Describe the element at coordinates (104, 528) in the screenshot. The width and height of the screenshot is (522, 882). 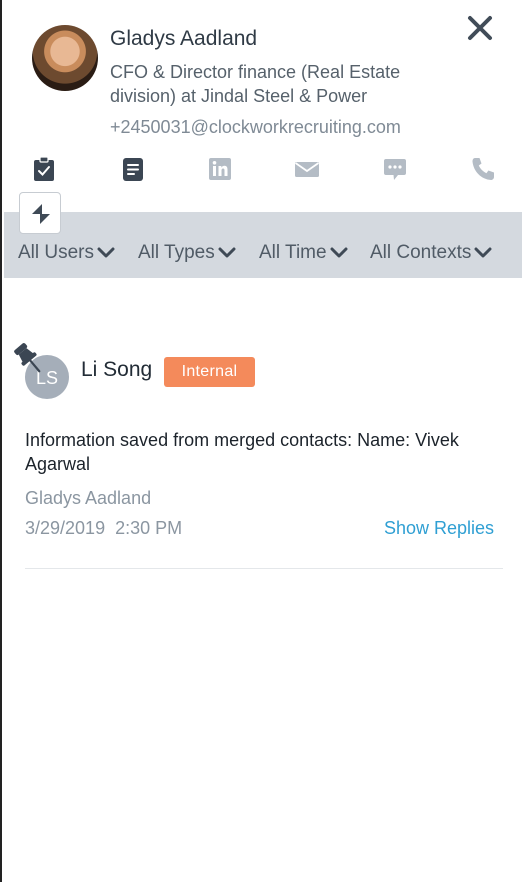
I see `note-timestamp: 3/29/2019 2:30 PM` at that location.